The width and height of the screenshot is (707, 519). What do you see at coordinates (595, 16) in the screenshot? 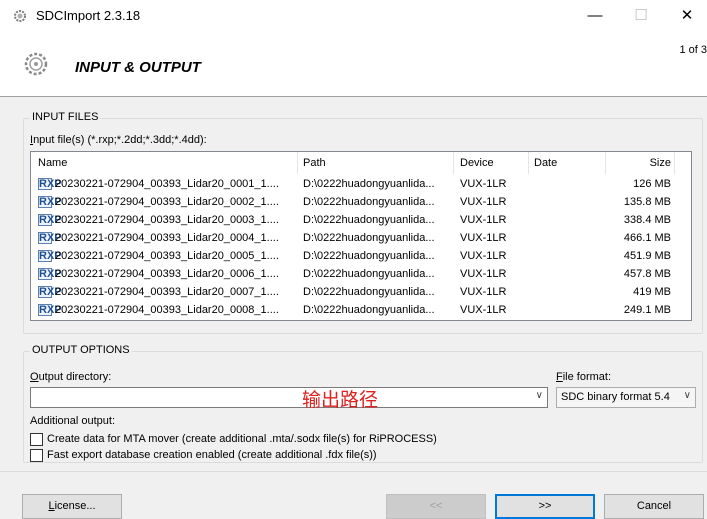
I see `minimize-button: —` at bounding box center [595, 16].